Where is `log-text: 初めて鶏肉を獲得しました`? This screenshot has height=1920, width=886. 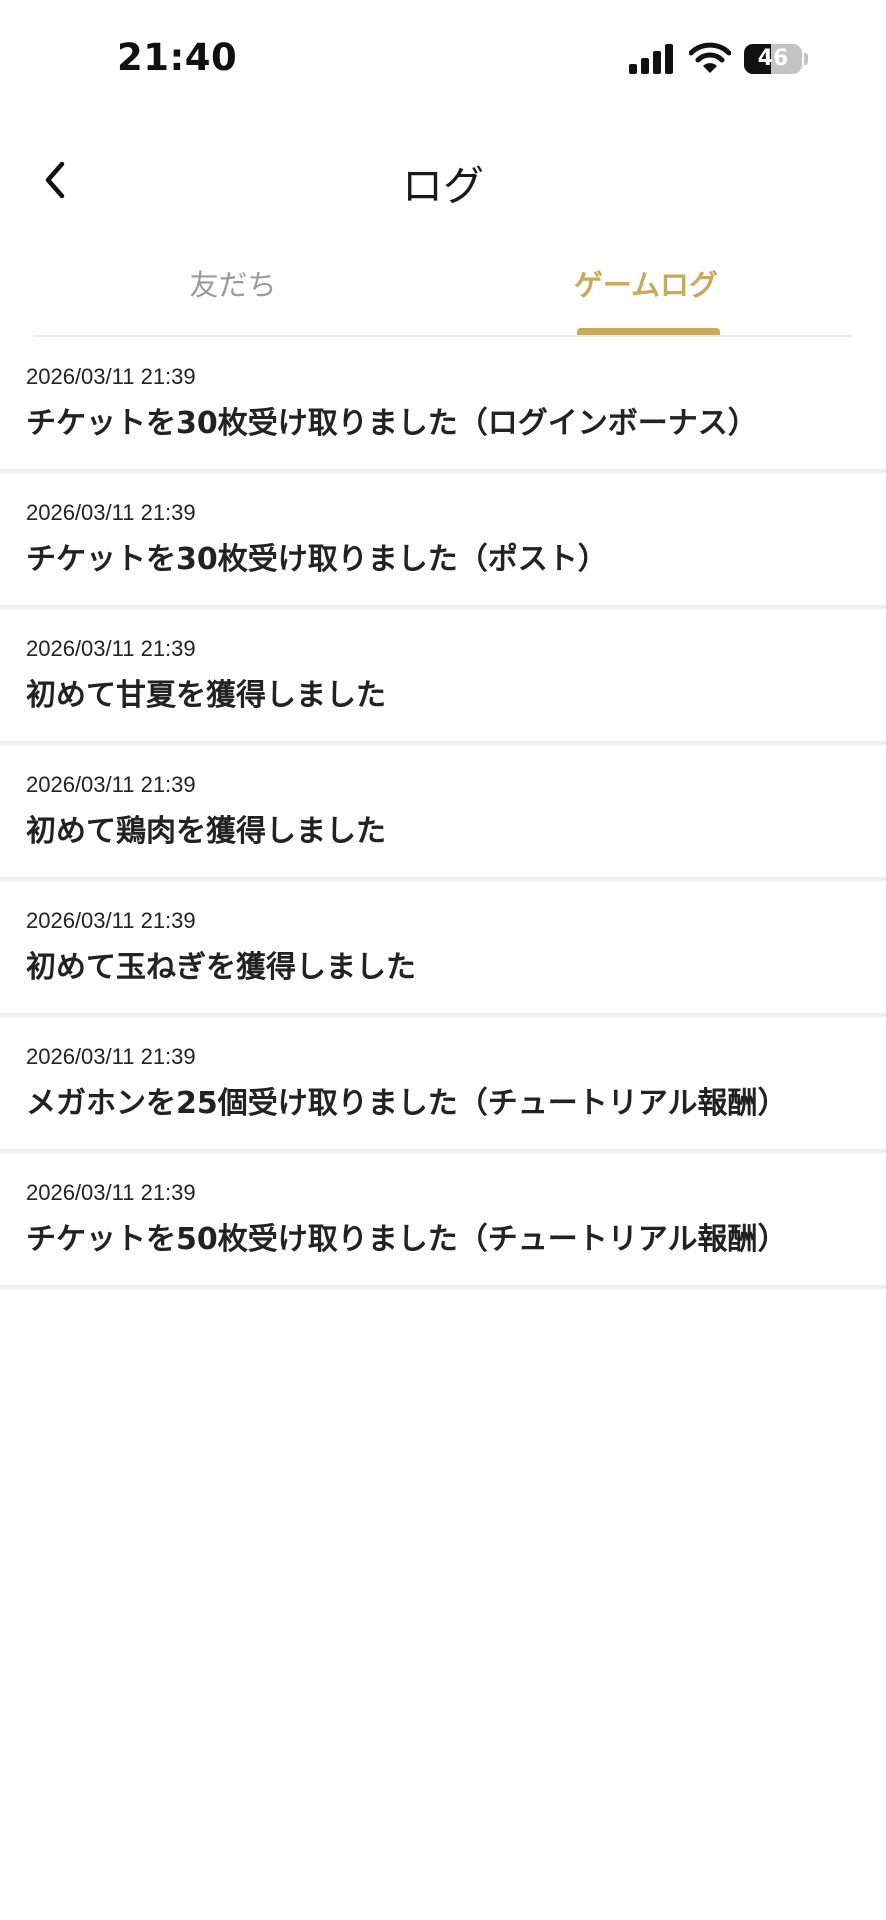 log-text: 初めて鶏肉を獲得しました is located at coordinates (206, 831).